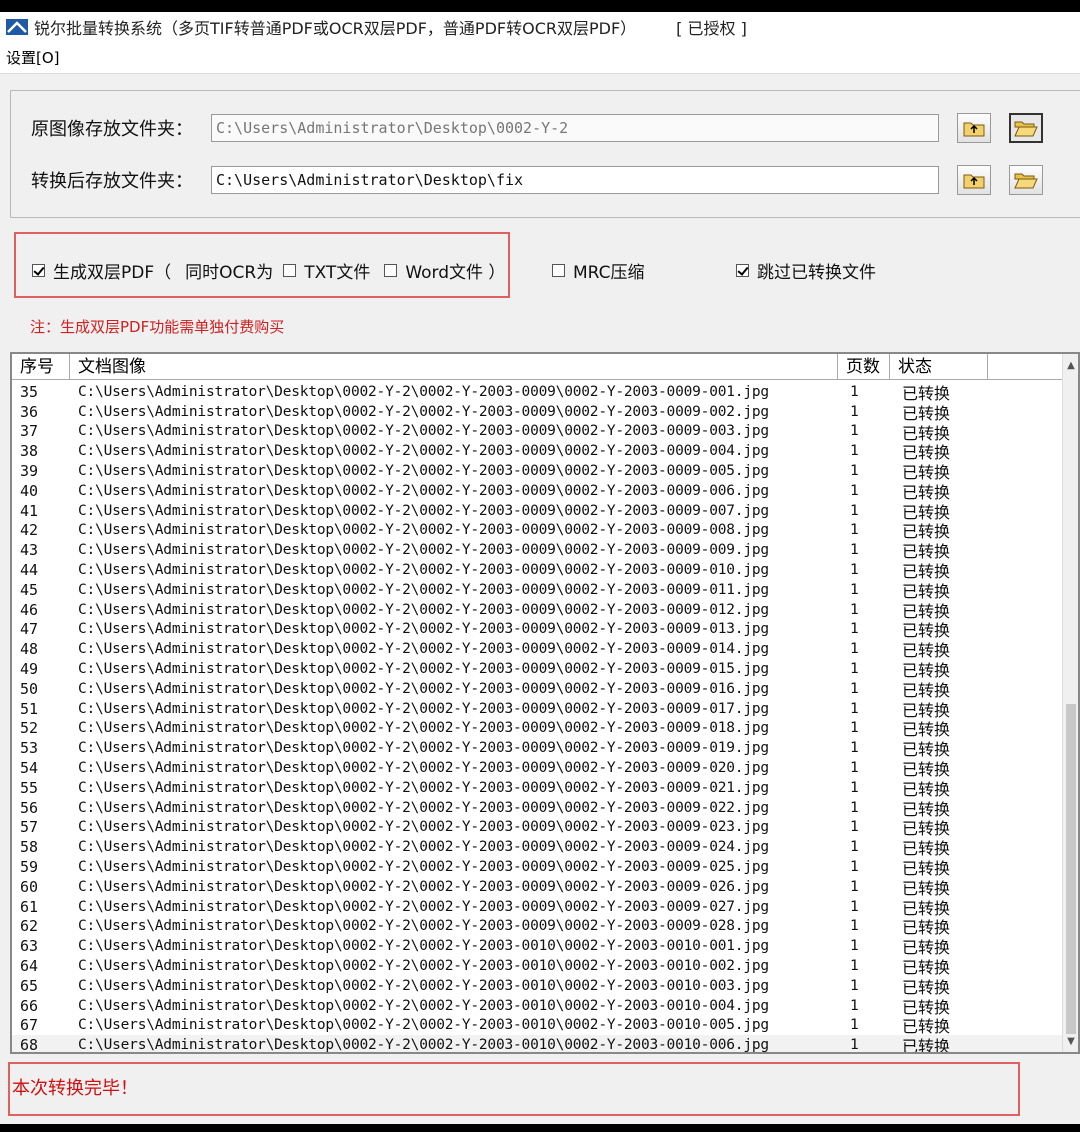  Describe the element at coordinates (391, 270) in the screenshot. I see `word-file-checkbox` at that location.